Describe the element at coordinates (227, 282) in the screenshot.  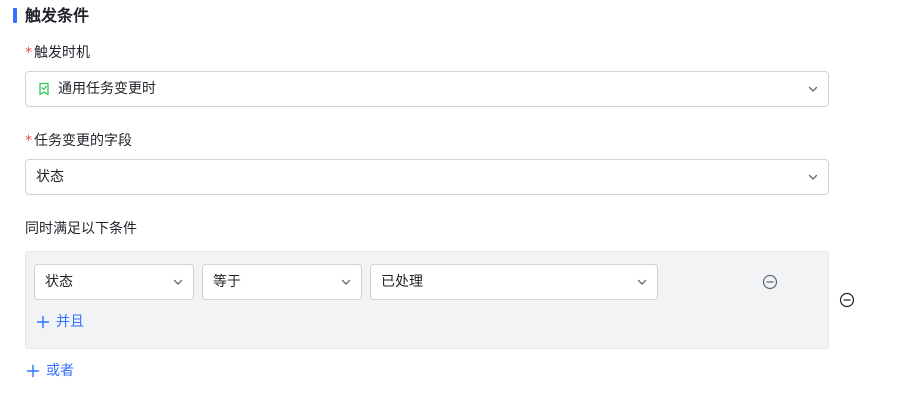
I see `rule-operator-value: 等于` at that location.